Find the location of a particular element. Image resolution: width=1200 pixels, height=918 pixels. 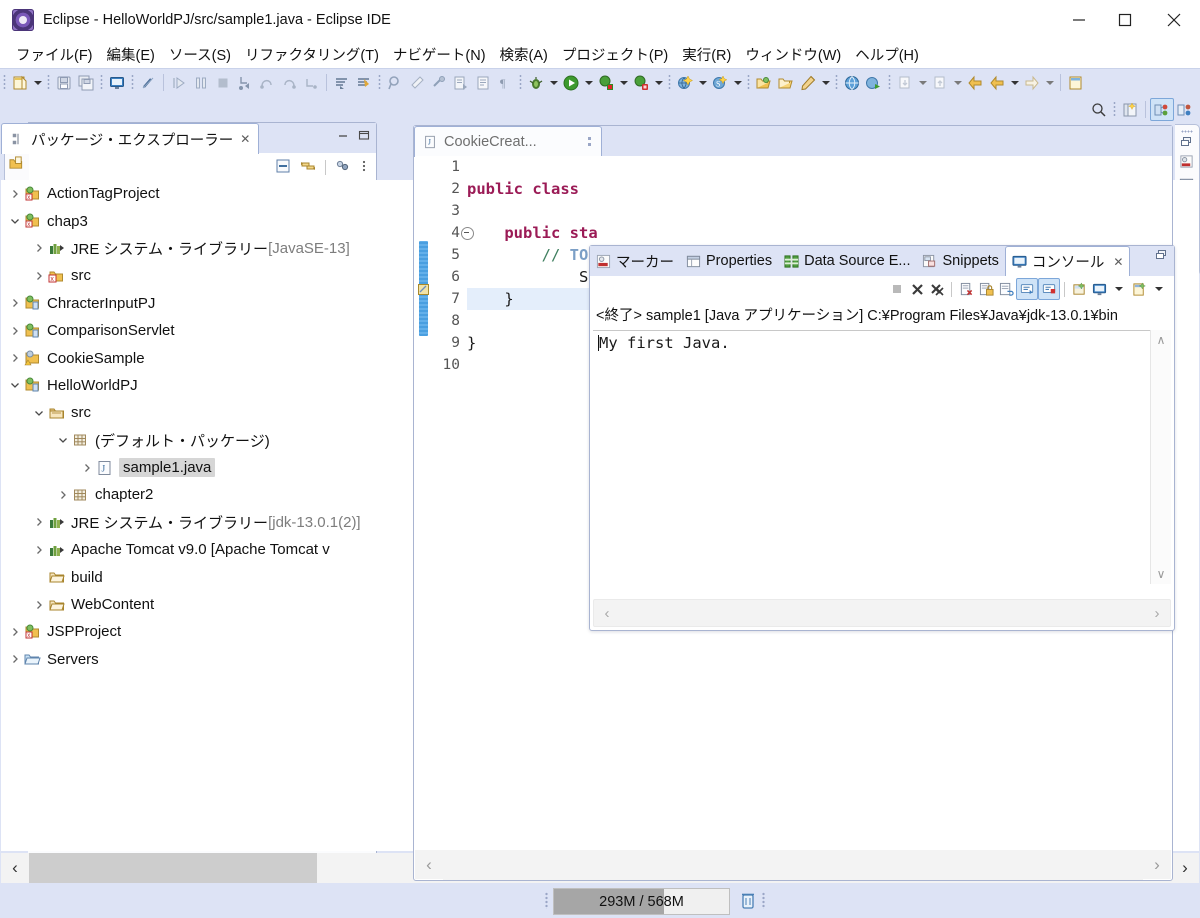

search-icon is located at coordinates (1099, 109).